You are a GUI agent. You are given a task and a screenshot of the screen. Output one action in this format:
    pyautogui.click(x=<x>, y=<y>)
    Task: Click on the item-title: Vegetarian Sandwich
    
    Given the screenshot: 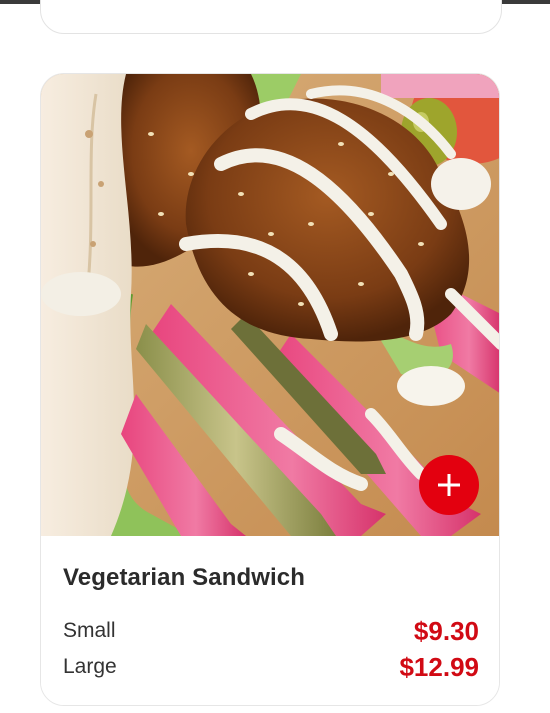 What is the action you would take?
    pyautogui.click(x=184, y=577)
    